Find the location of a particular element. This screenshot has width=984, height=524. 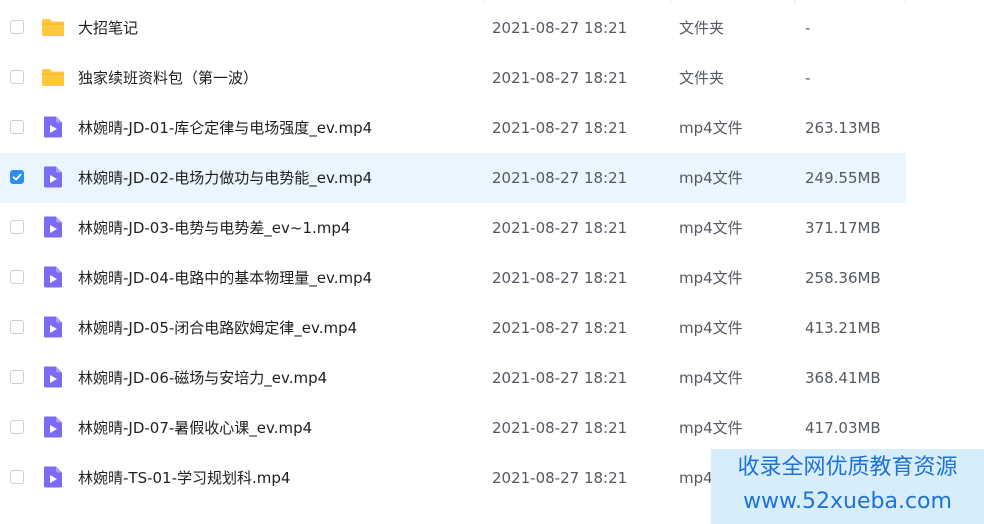

file-name: 林婉晴-TS-01-学习规划科.mp4 is located at coordinates (184, 478).